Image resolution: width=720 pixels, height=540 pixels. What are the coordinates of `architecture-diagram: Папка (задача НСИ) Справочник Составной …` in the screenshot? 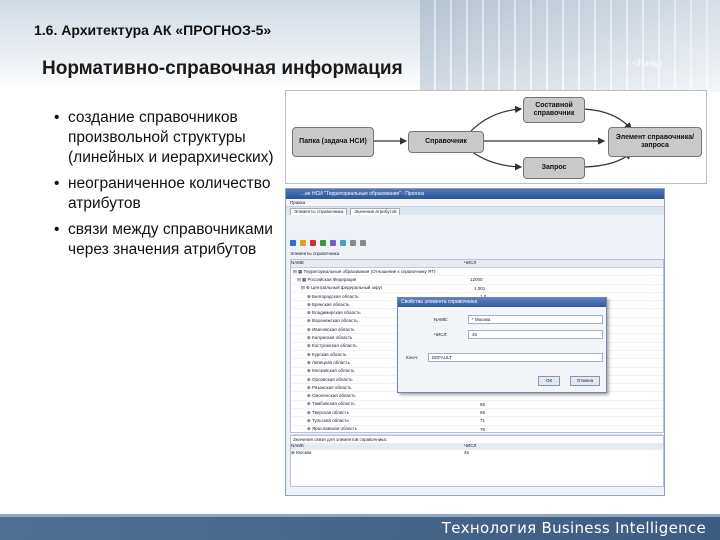 It's located at (496, 137).